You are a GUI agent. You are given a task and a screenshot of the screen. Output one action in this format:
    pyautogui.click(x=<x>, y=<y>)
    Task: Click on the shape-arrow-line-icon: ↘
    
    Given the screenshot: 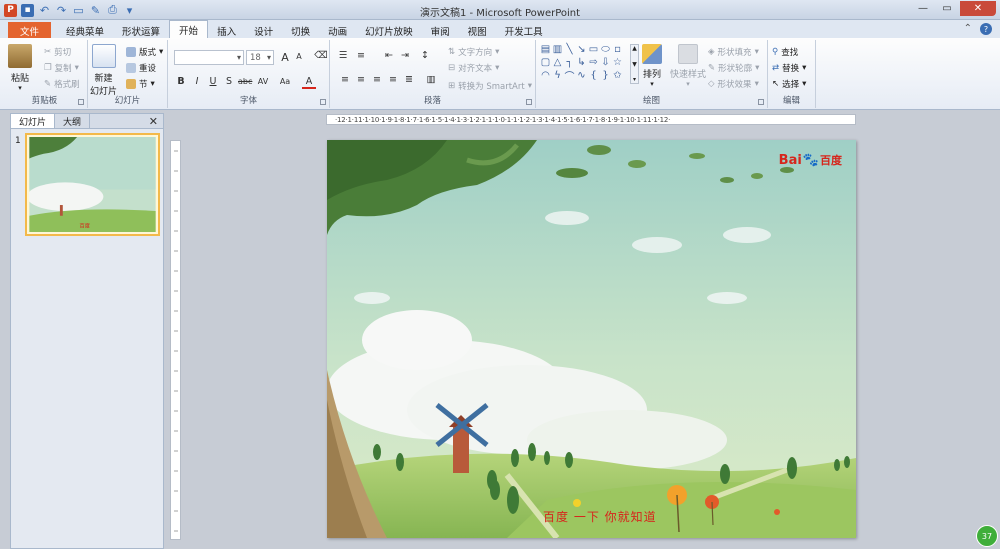 What is the action you would take?
    pyautogui.click(x=581, y=49)
    